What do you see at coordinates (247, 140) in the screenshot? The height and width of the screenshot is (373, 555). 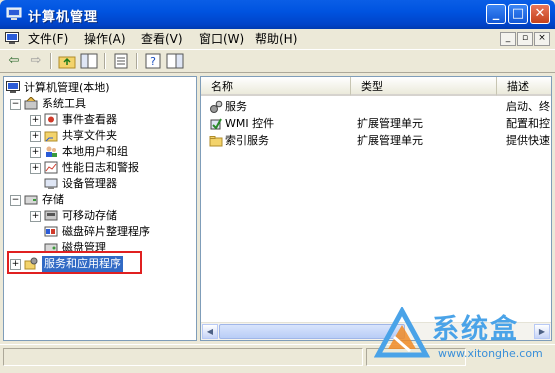 I see `list-item-name: 索引服务` at bounding box center [247, 140].